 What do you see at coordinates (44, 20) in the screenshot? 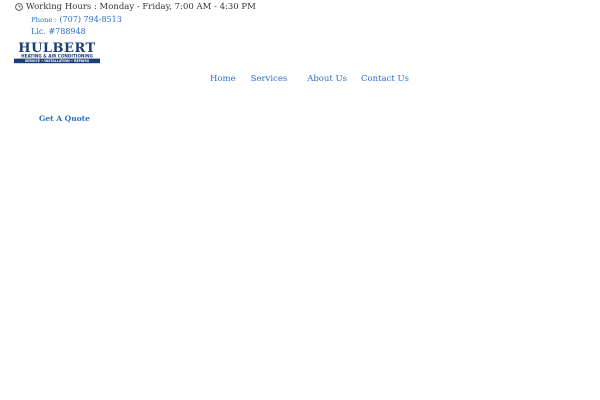
I see `phone-label: Phone :` at bounding box center [44, 20].